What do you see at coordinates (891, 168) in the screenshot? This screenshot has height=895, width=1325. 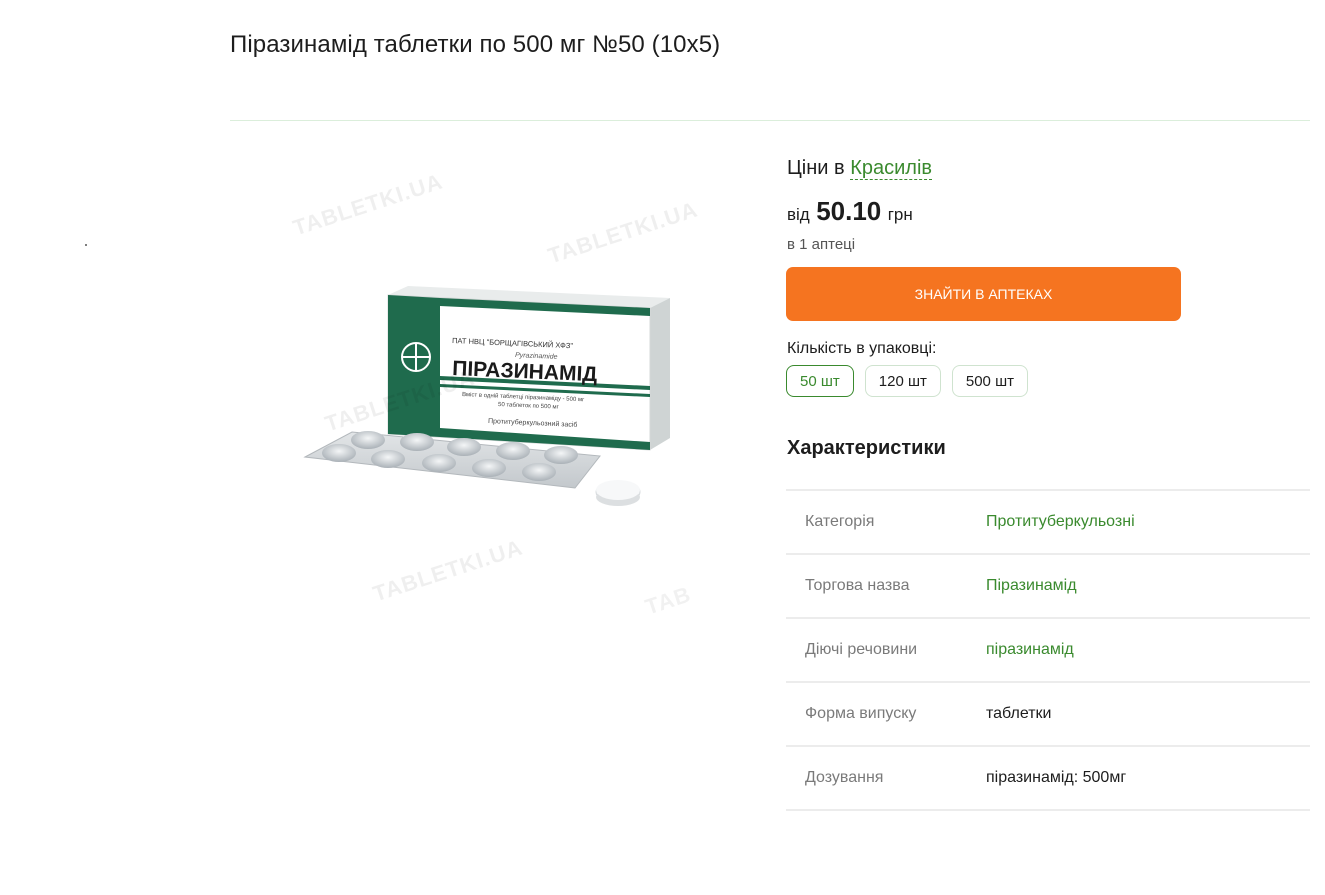 I see `city-selector-link: Красилів` at bounding box center [891, 168].